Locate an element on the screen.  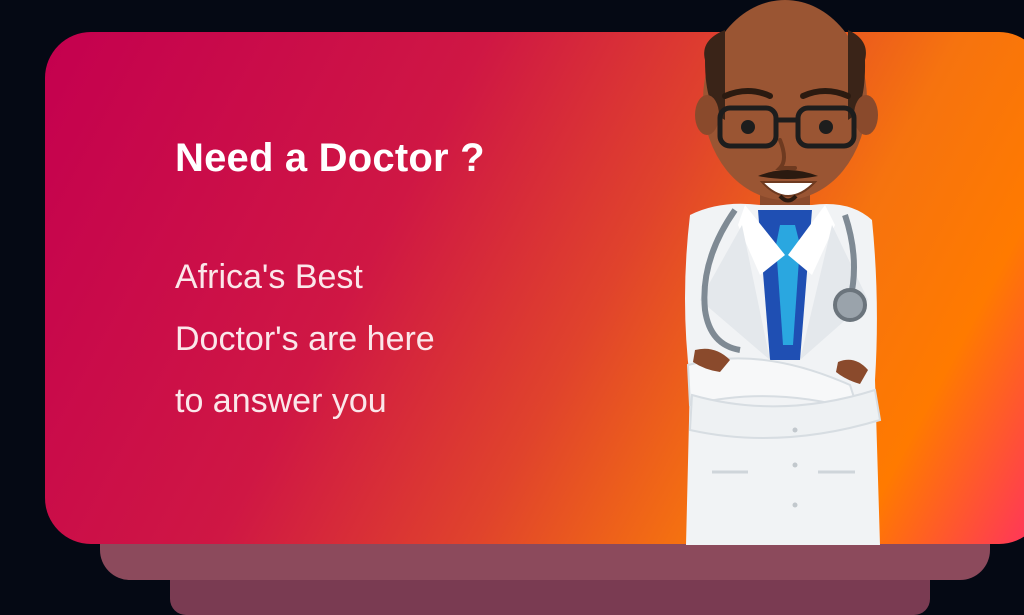
subtitle-line-1: Africa's Best is located at coordinates (269, 277).